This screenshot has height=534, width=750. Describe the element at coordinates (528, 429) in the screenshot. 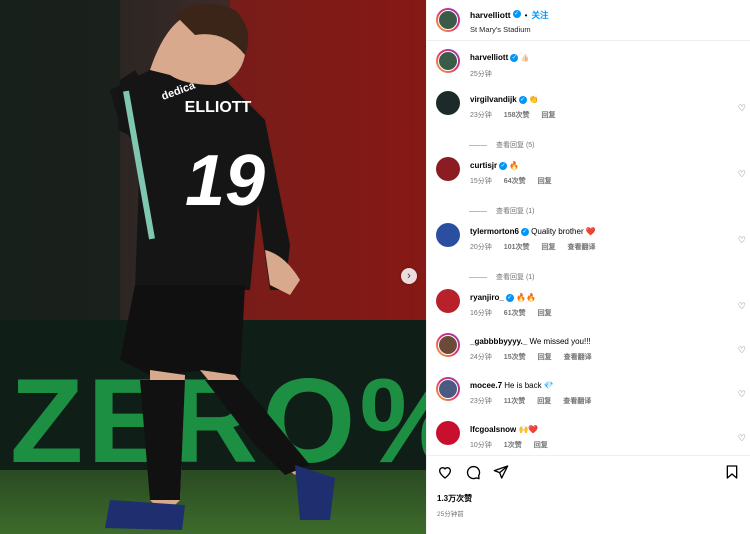

I see `comment-text: 🙌❤️` at that location.